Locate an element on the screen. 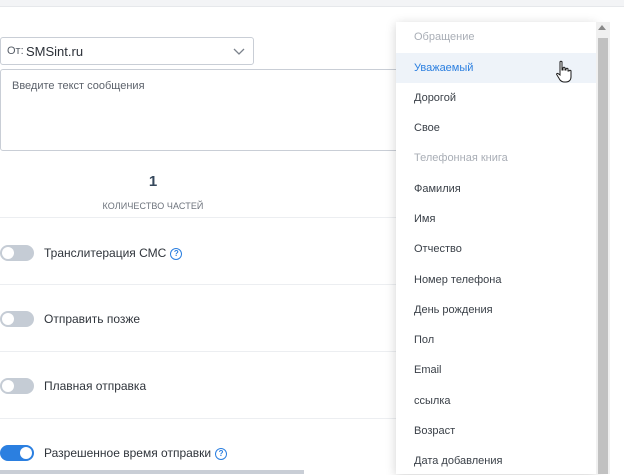 This screenshot has width=624, height=475. parts-label: КОЛИЧЕСТВО ЧАСТЕЙ is located at coordinates (153, 206).